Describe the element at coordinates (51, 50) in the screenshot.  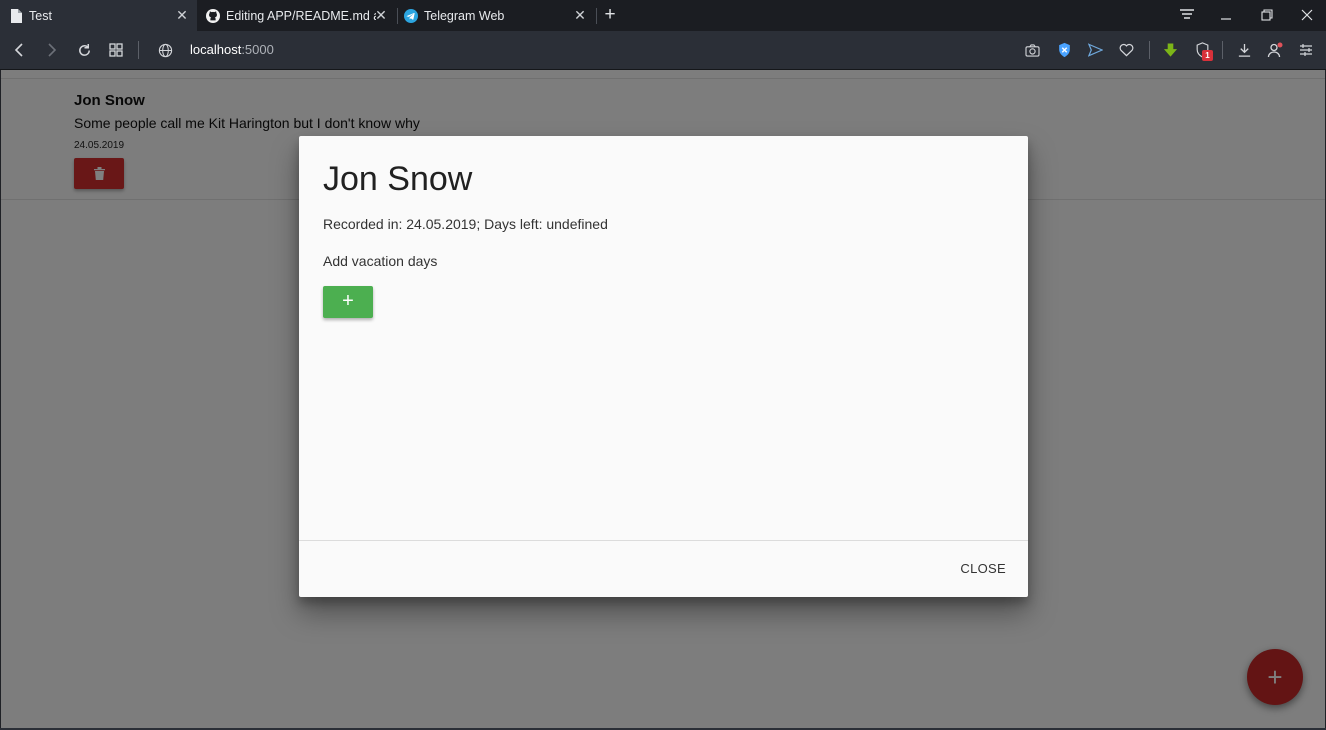
I see `forward-icon` at that location.